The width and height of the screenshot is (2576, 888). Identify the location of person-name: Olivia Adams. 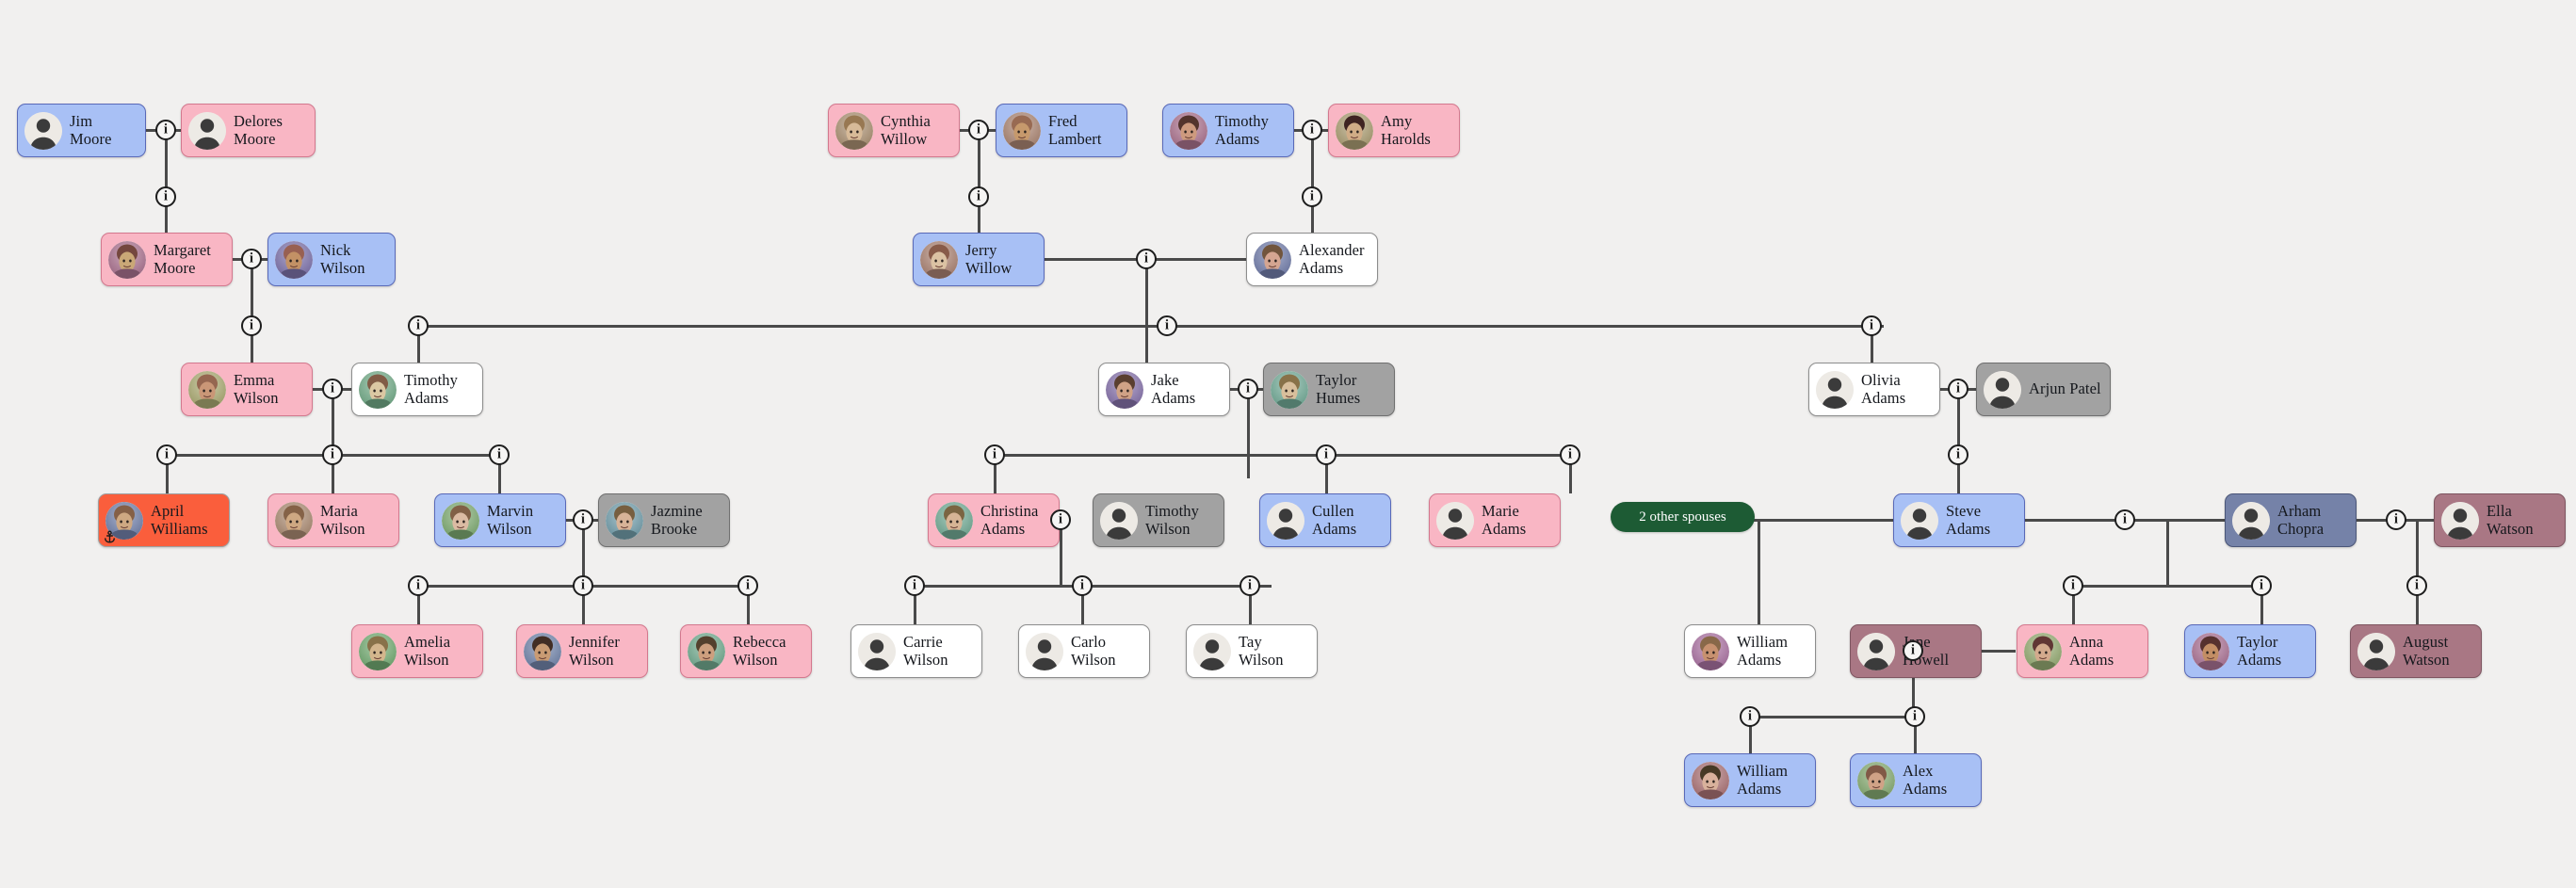
(1883, 389).